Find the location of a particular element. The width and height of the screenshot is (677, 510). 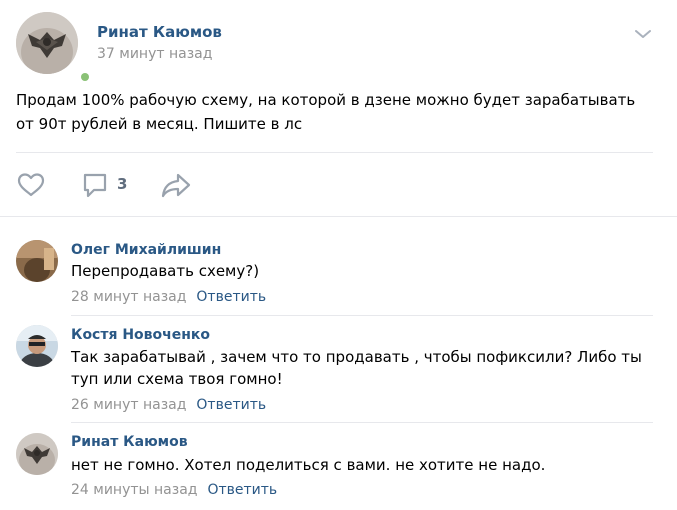

chevron-down-icon is located at coordinates (643, 33).